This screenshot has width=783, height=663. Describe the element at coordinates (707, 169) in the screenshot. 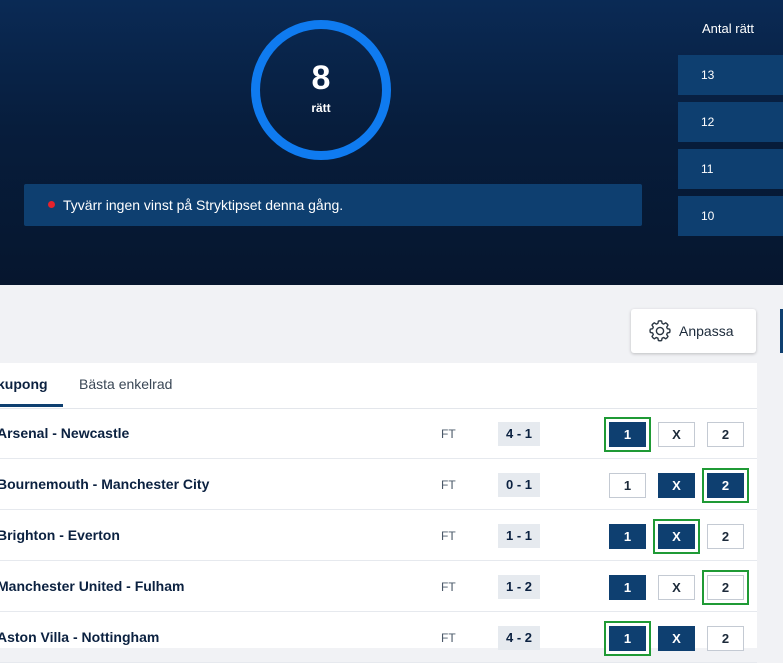

I see `antal-row-label: 11` at that location.